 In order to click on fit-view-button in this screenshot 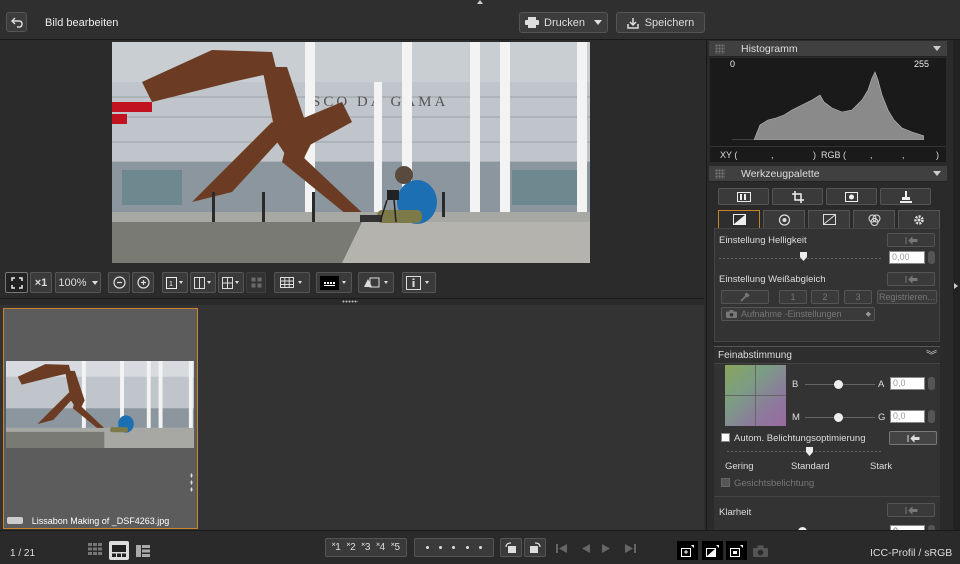, I will do `click(736, 550)`.